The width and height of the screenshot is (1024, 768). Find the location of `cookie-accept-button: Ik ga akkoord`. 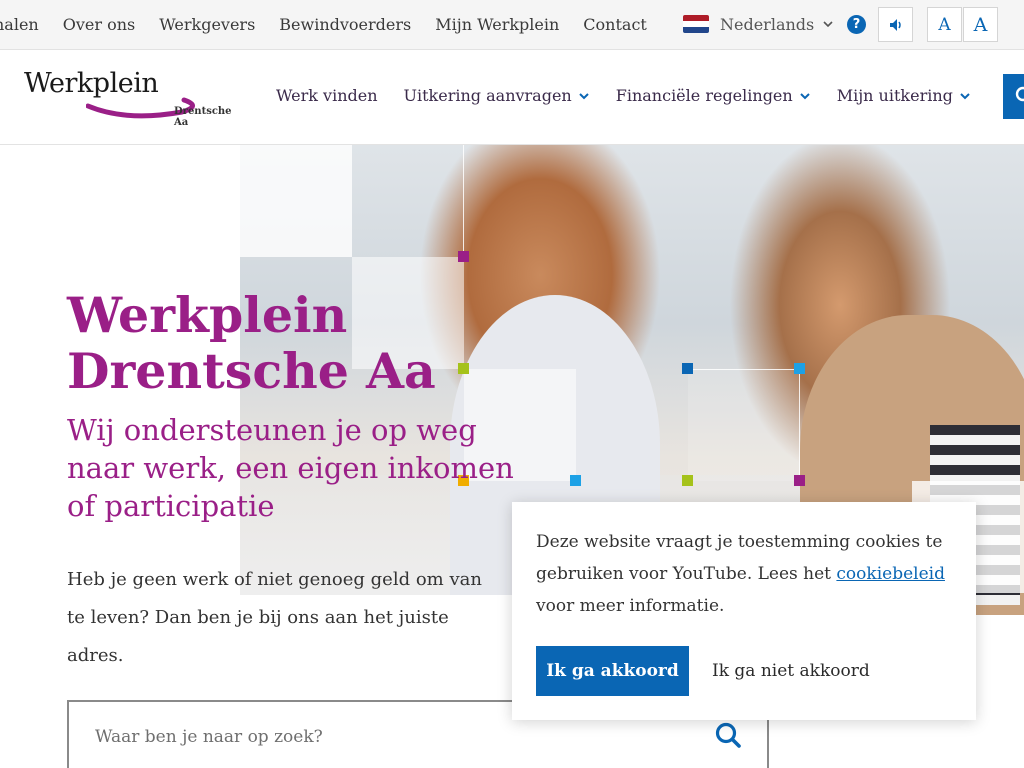

cookie-accept-button: Ik ga akkoord is located at coordinates (612, 671).